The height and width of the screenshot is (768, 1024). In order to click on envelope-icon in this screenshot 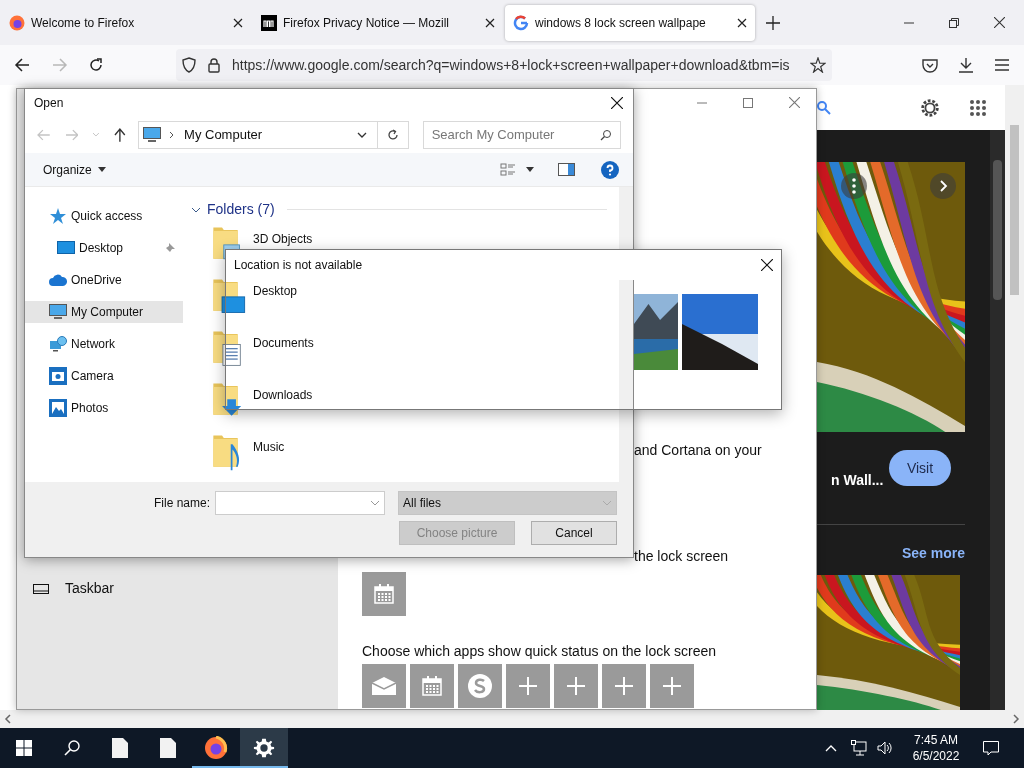, I will do `click(384, 686)`.